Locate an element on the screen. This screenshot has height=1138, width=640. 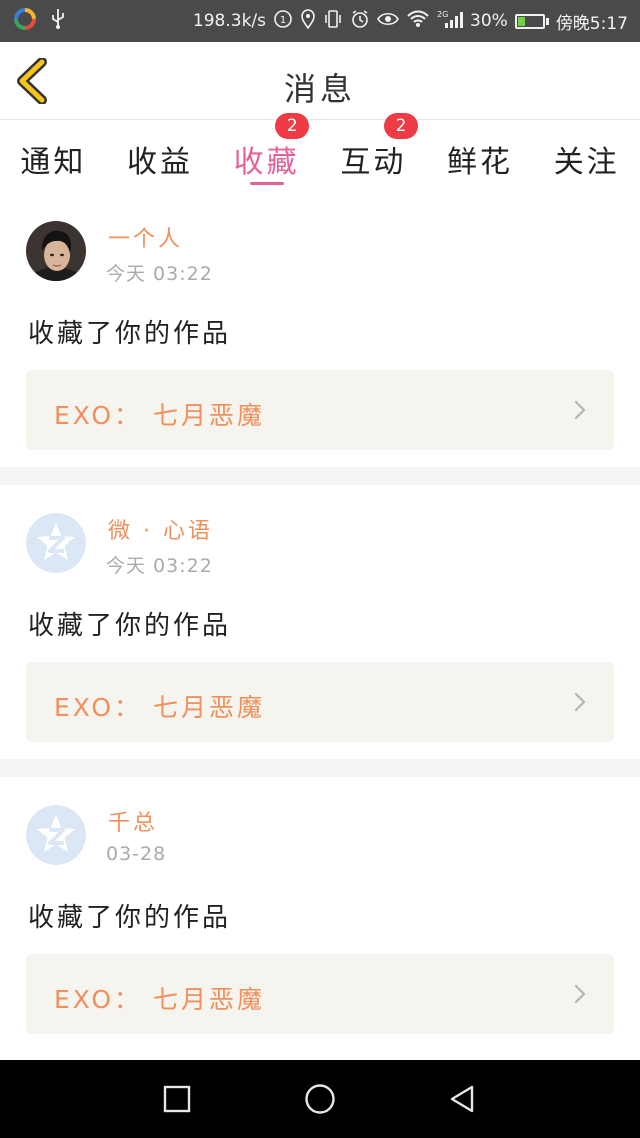
system-back-button is located at coordinates (462, 1099).